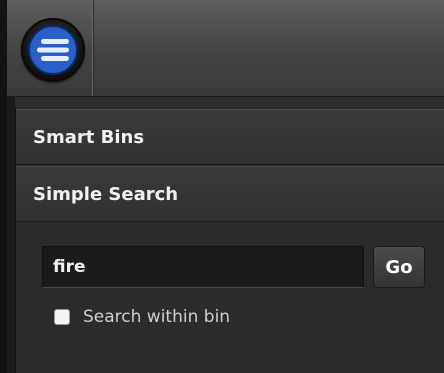 This screenshot has height=373, width=444. What do you see at coordinates (53, 50) in the screenshot?
I see `app-logo-icon` at bounding box center [53, 50].